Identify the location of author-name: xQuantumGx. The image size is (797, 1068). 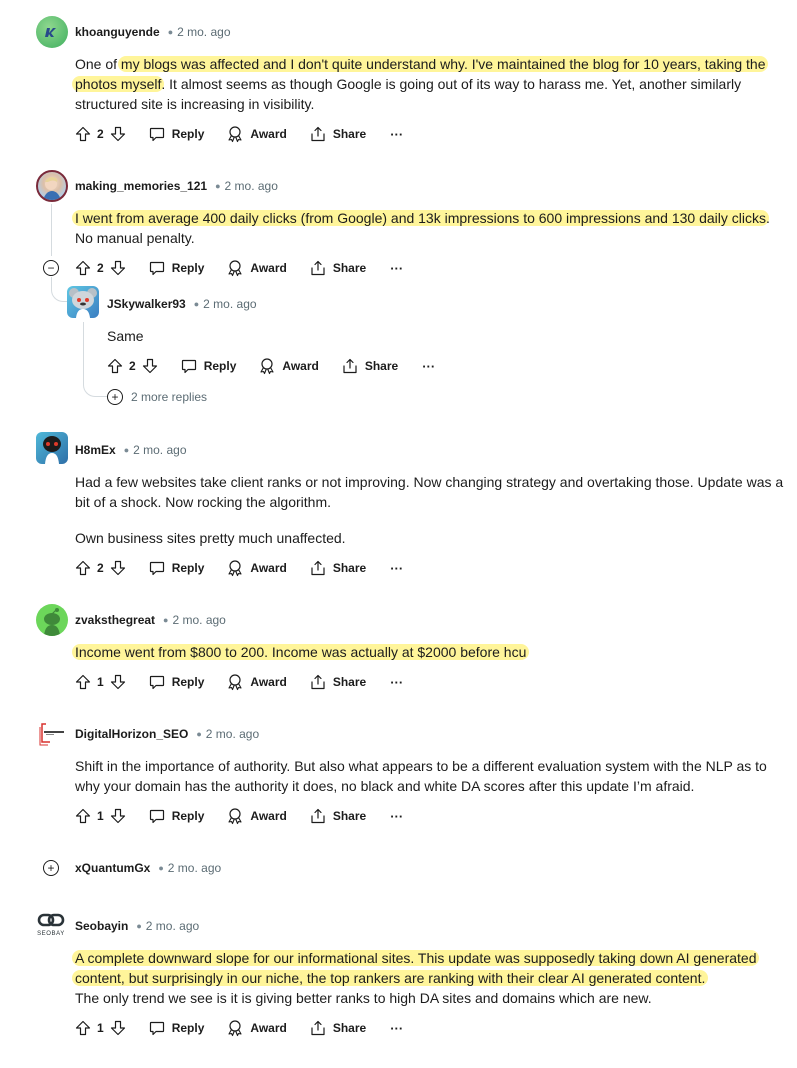
(112, 868).